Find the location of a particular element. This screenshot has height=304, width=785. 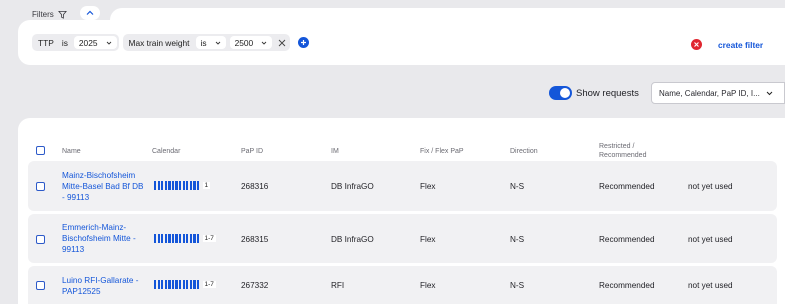

column-header-restricted: Restricted / Recommended is located at coordinates (629, 151).